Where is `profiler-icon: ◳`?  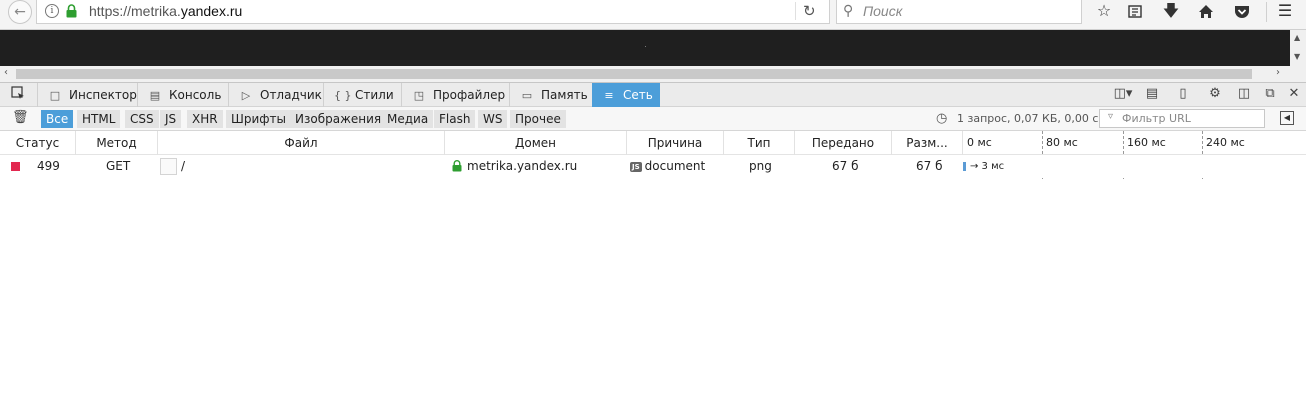 profiler-icon: ◳ is located at coordinates (419, 95).